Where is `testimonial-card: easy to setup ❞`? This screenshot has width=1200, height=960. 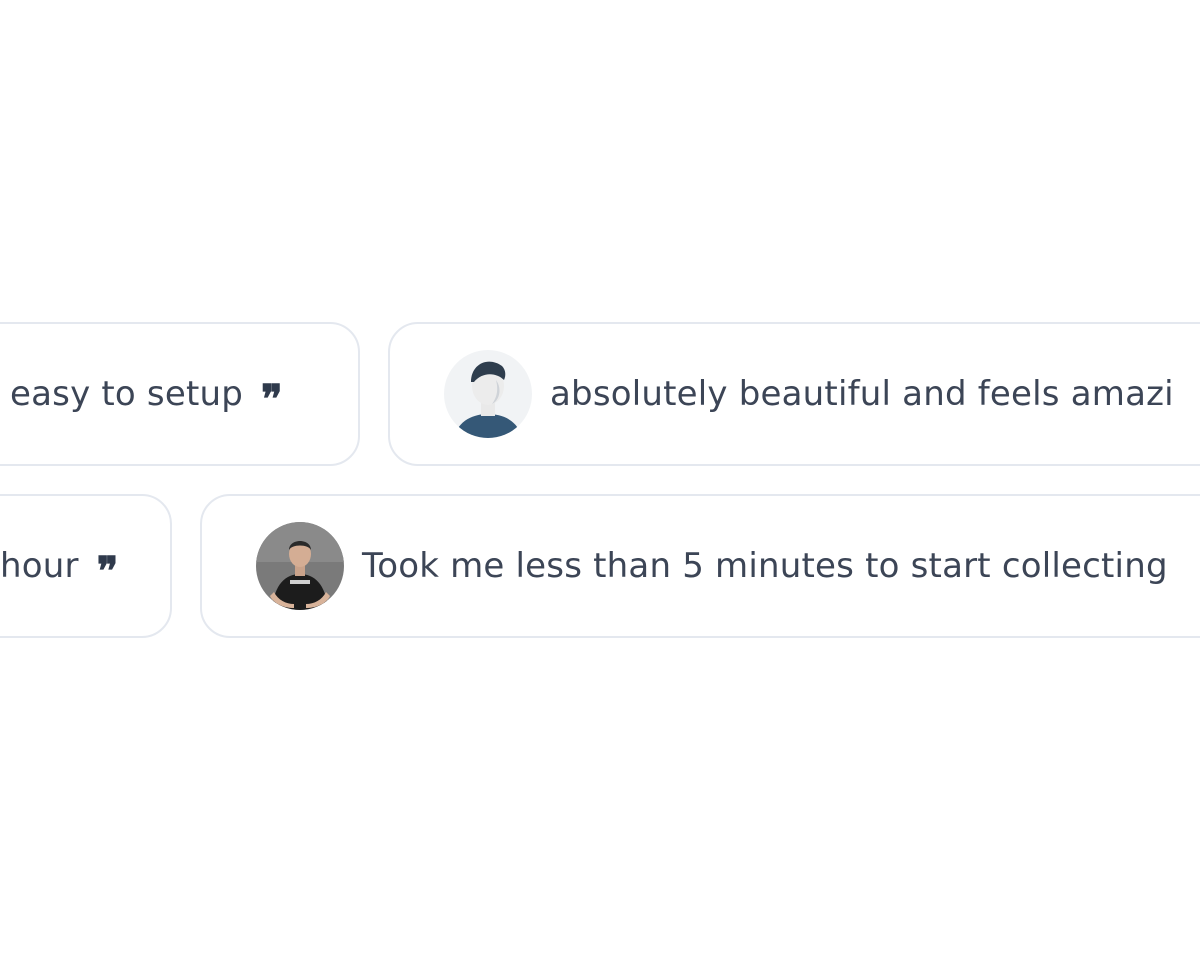 testimonial-card: easy to setup ❞ is located at coordinates (180, 394).